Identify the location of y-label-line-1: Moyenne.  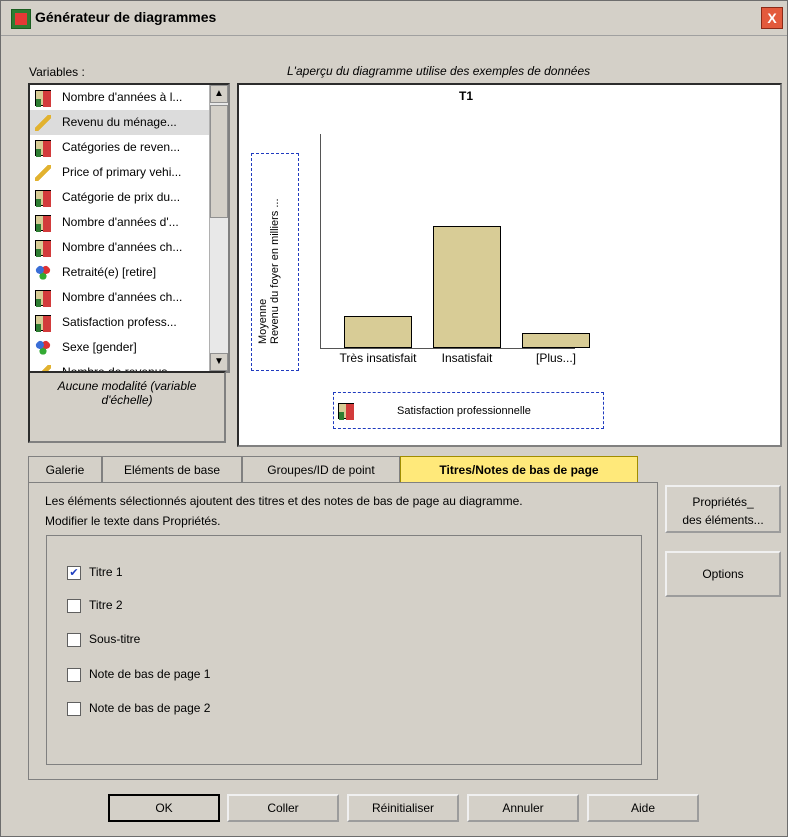
(263, 321).